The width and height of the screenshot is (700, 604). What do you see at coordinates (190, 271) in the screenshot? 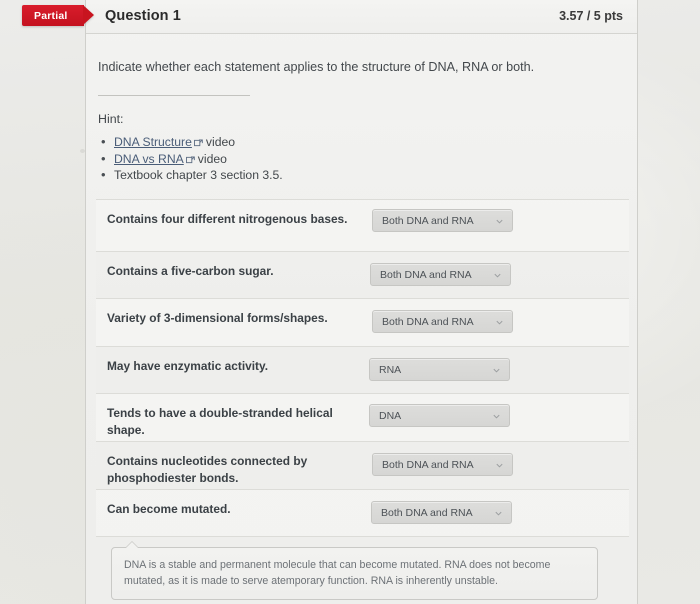
I see `statement-text: Contains a five-carbon sugar.` at bounding box center [190, 271].